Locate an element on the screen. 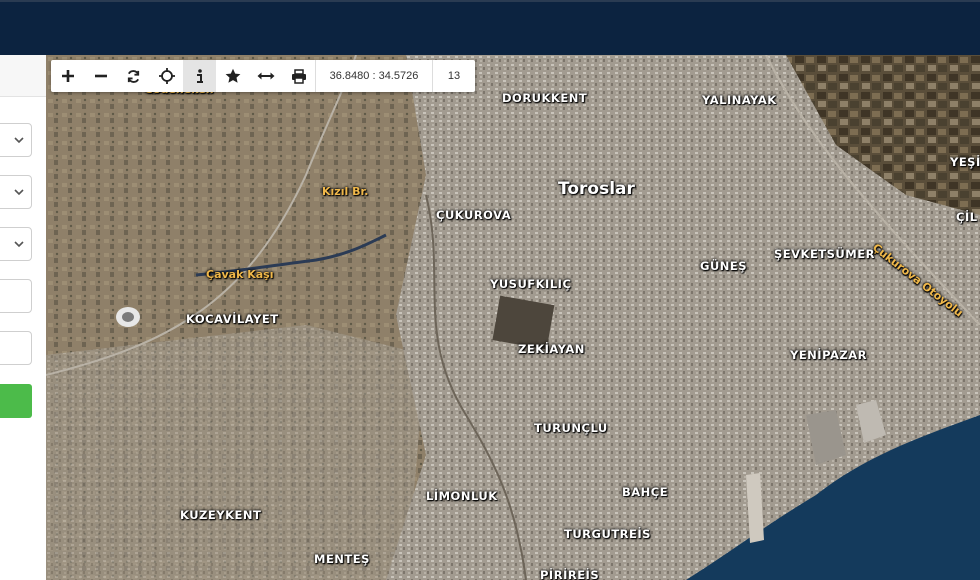 The width and height of the screenshot is (980, 580). zoom-in-button is located at coordinates (67, 76).